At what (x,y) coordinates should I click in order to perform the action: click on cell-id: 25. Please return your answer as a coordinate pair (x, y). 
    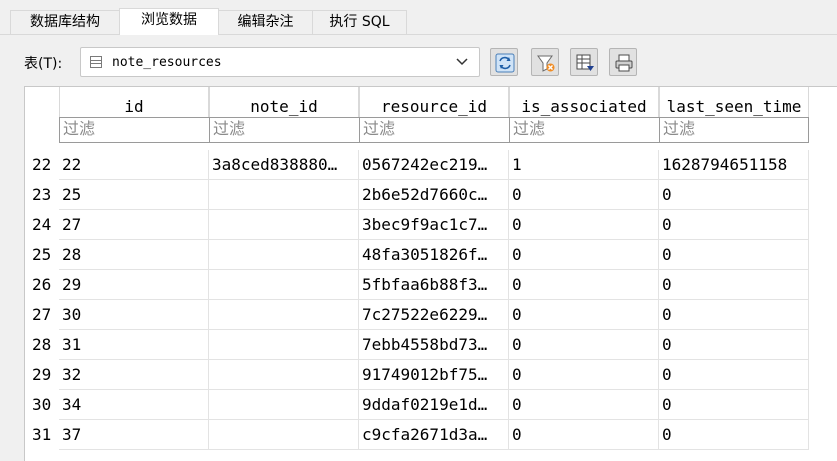
    Looking at the image, I should click on (134, 195).